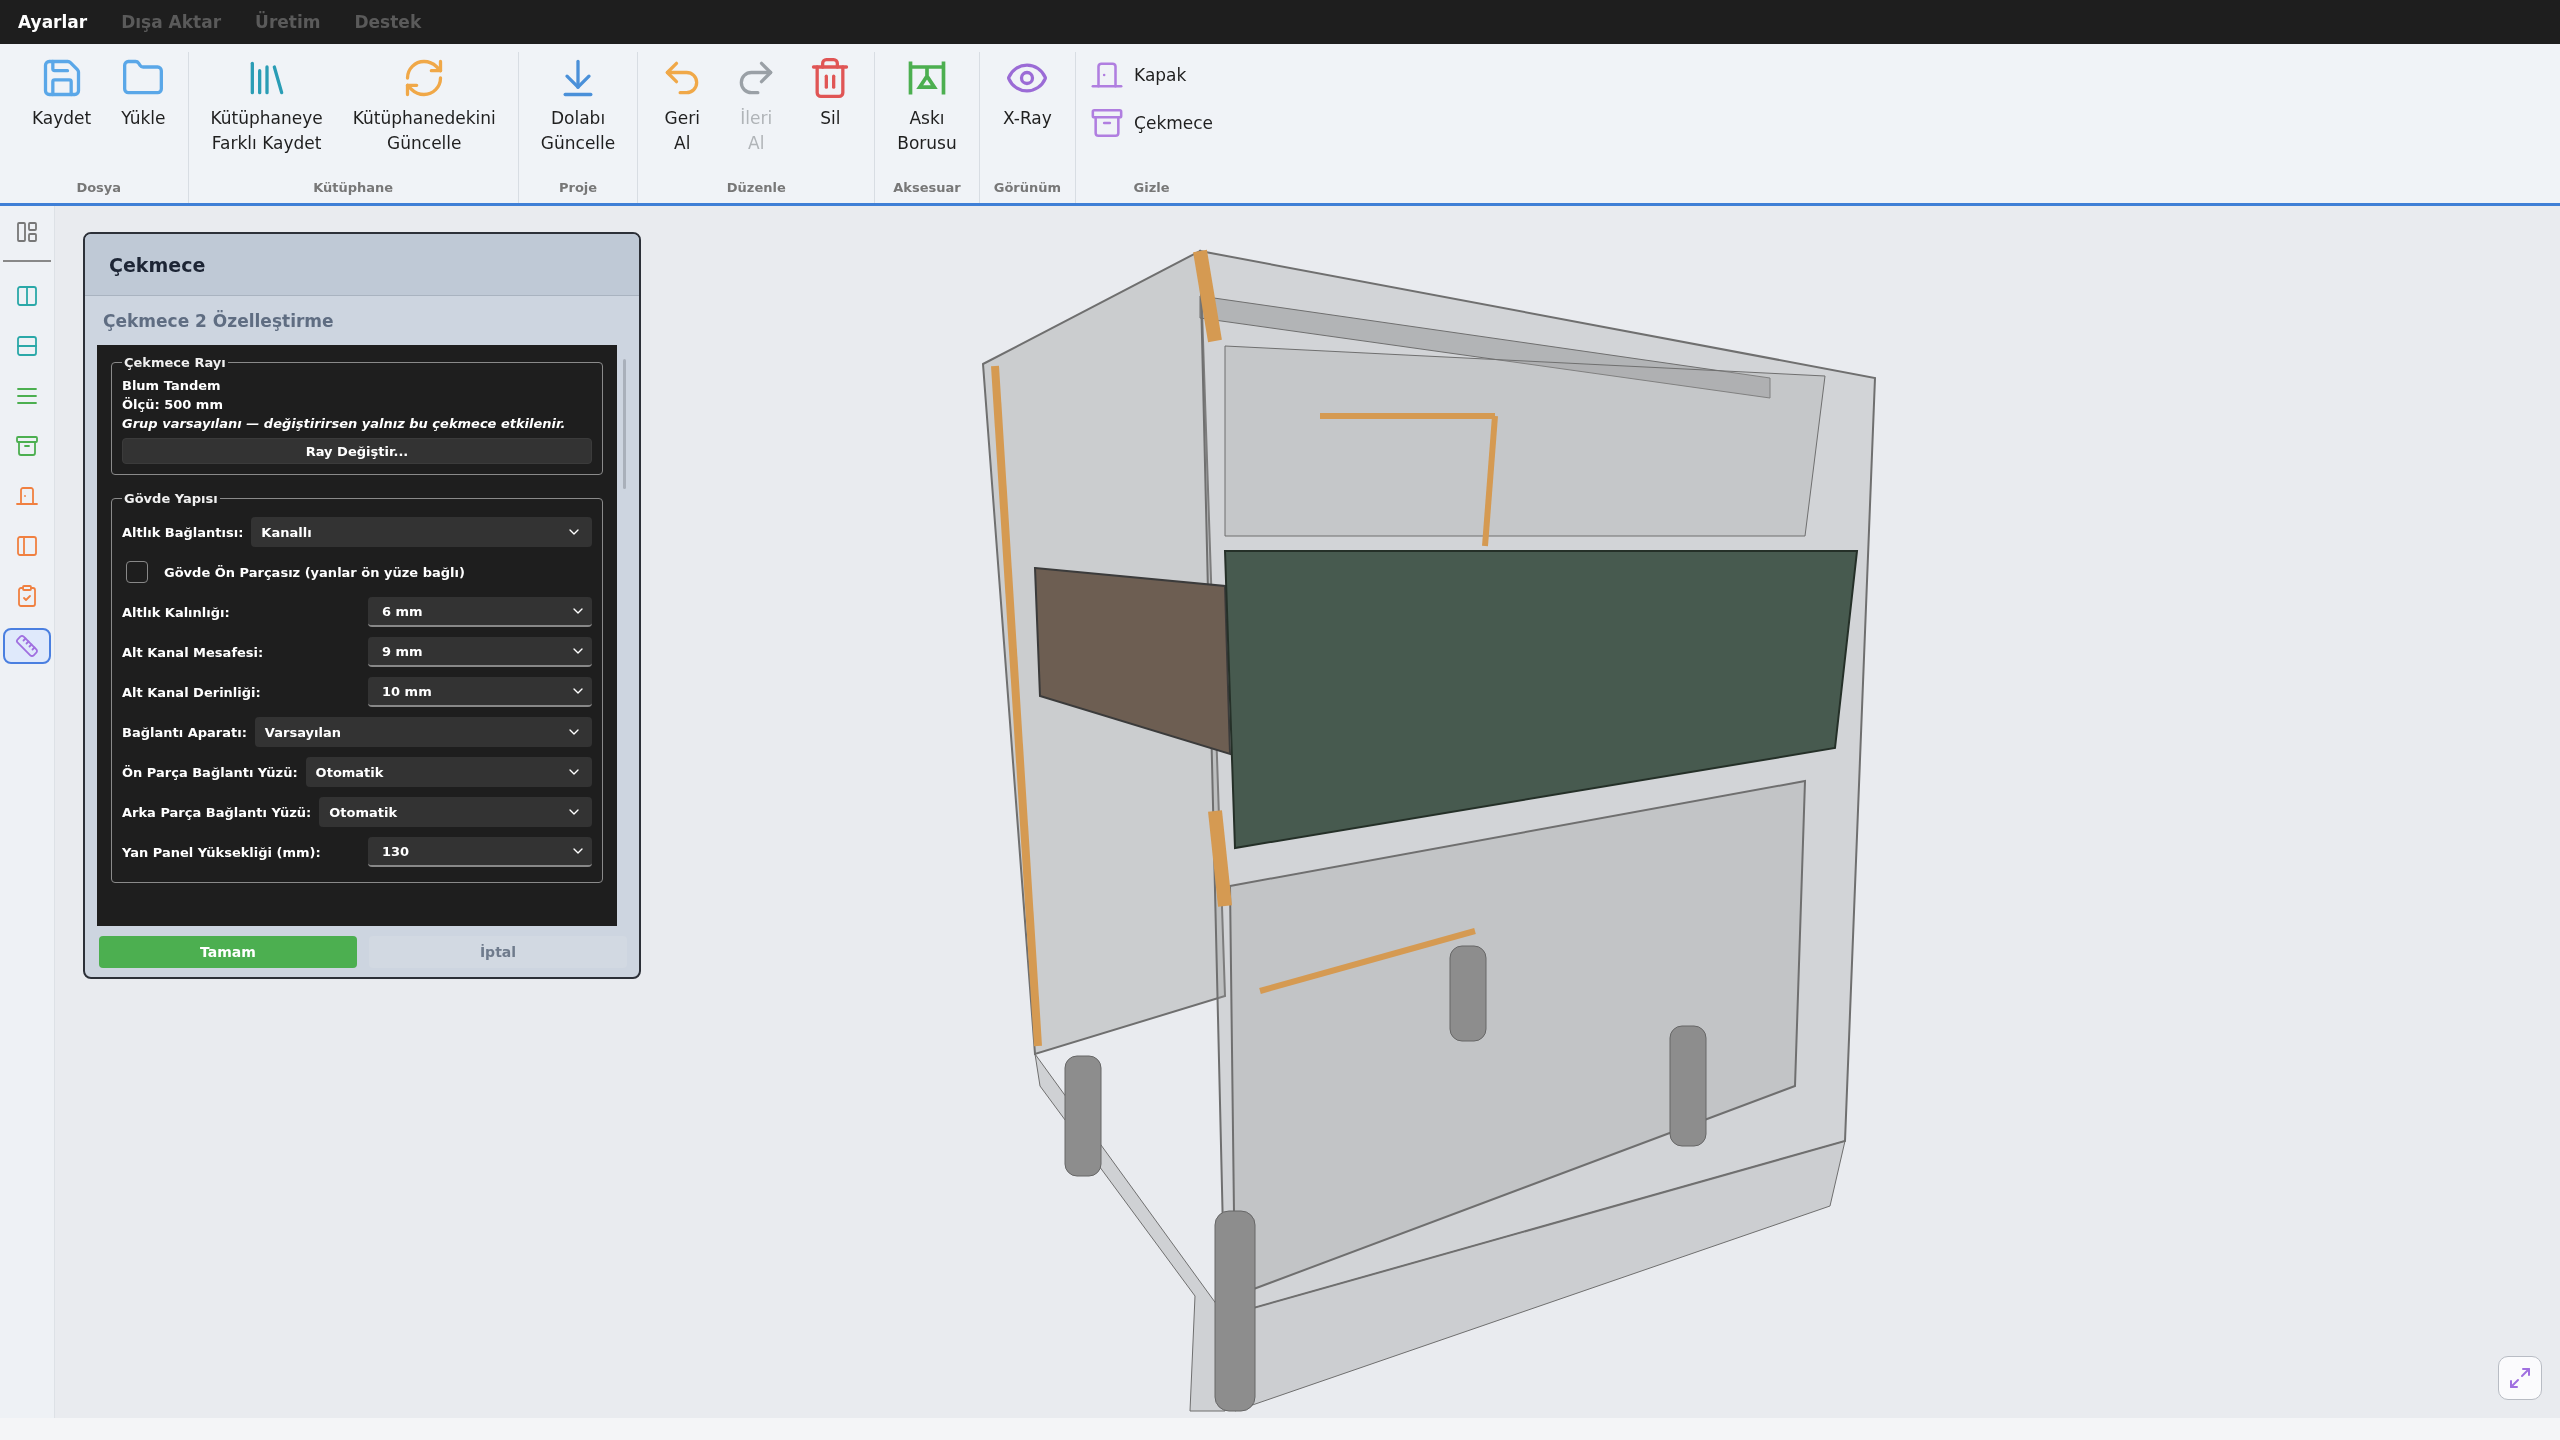  What do you see at coordinates (353, 188) in the screenshot?
I see `group-label: Kütüphane` at bounding box center [353, 188].